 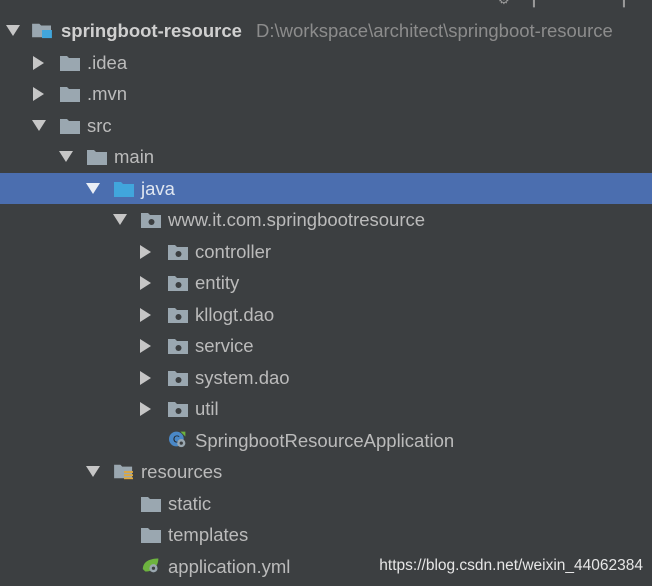 What do you see at coordinates (326, 504) in the screenshot?
I see `tree-node-static: static` at bounding box center [326, 504].